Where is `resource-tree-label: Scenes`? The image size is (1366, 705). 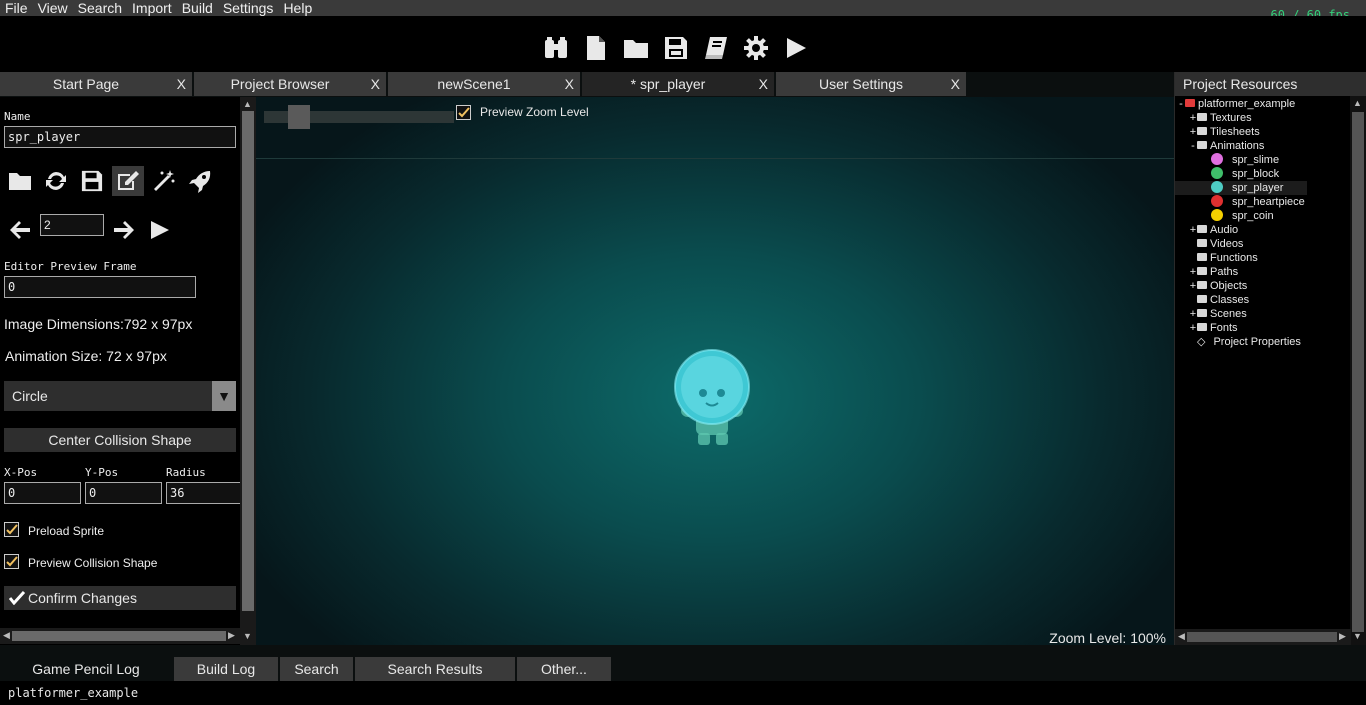 resource-tree-label: Scenes is located at coordinates (1228, 314).